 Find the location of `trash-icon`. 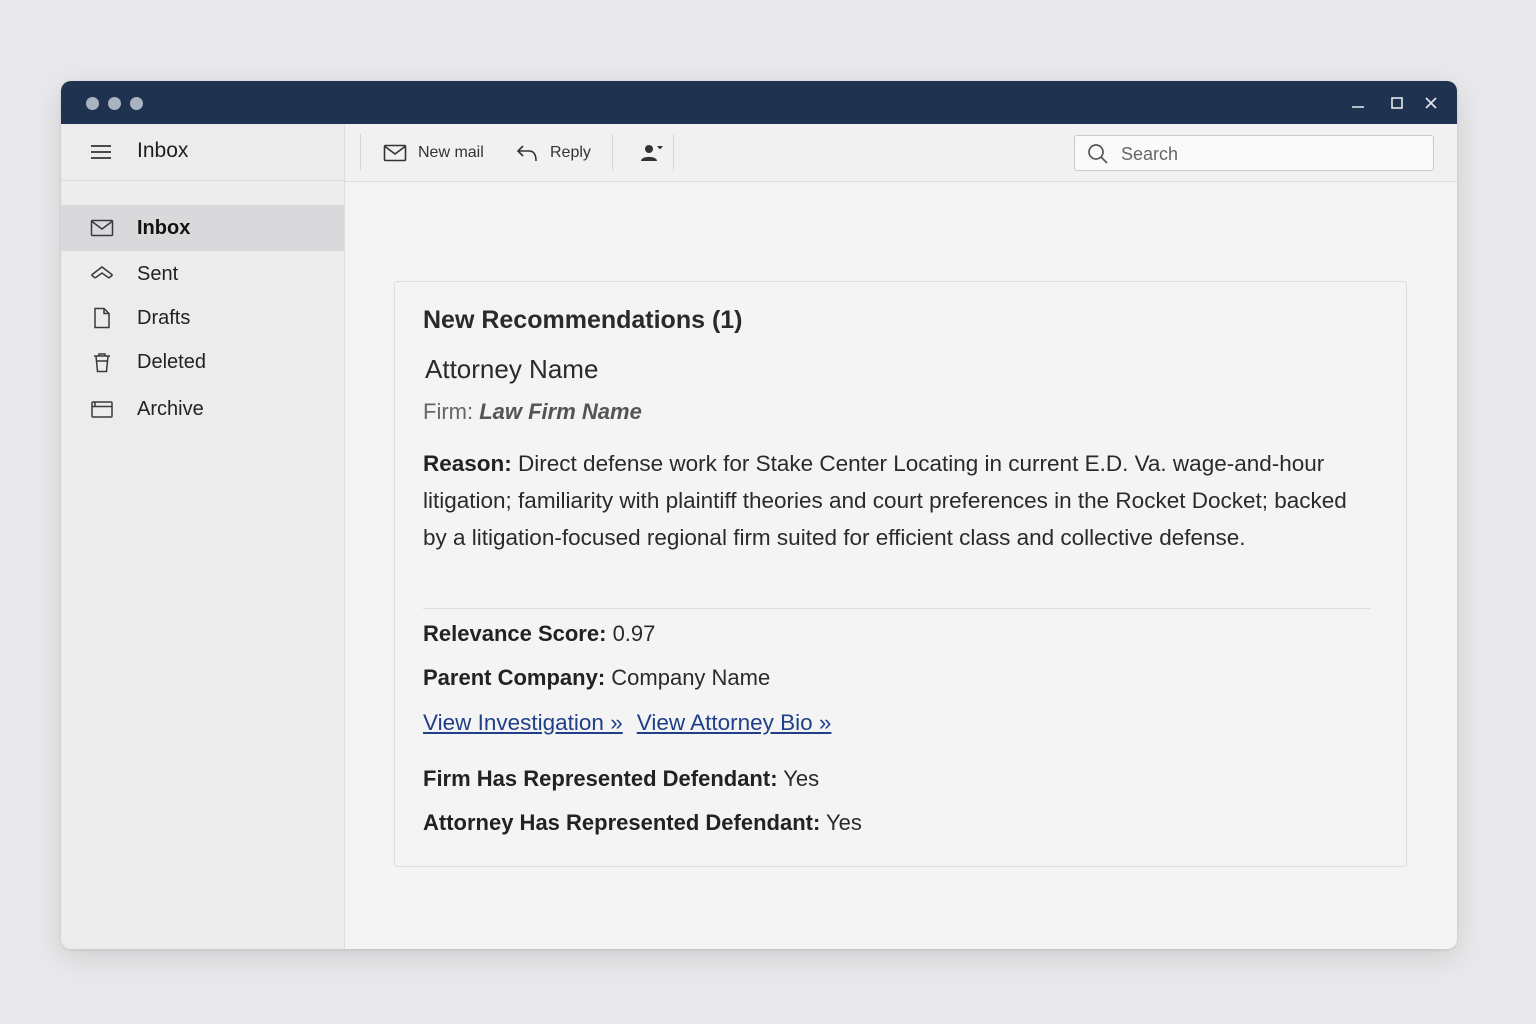

trash-icon is located at coordinates (102, 362).